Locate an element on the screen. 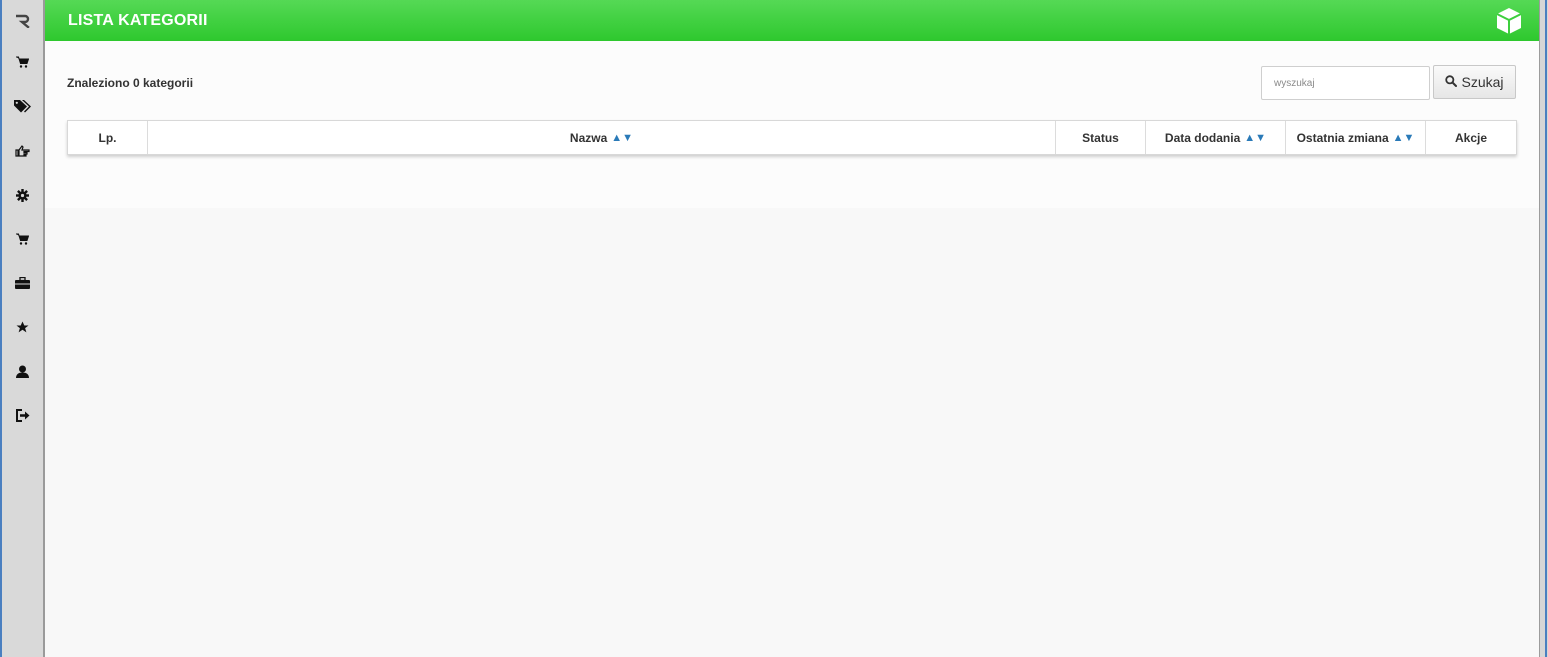 Image resolution: width=1548 pixels, height=657 pixels. results-count: Znaleziono 0 kategorii is located at coordinates (130, 83).